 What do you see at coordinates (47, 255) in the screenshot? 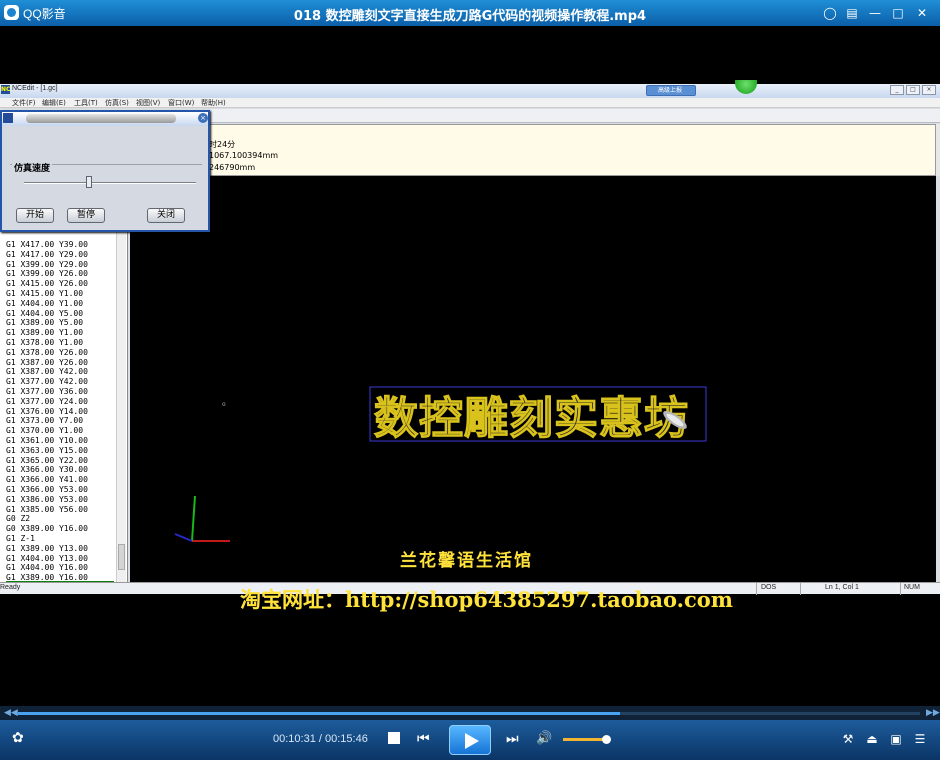
I see `gcode-line: G1 X417.00 Y29.00` at bounding box center [47, 255].